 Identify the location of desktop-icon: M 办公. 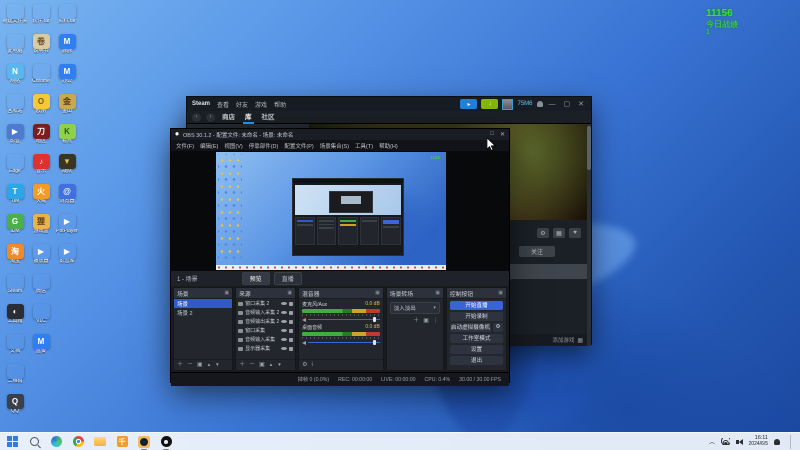
(67, 79).